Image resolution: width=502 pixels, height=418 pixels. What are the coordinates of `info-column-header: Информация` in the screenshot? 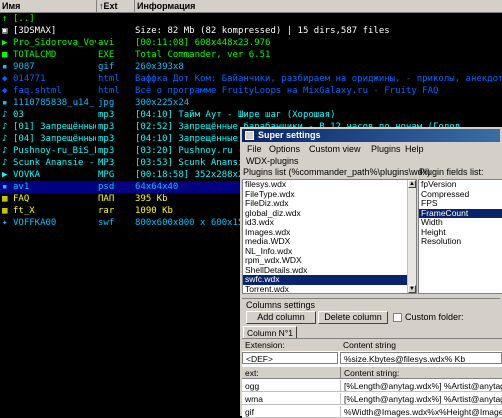 It's located at (318, 6).